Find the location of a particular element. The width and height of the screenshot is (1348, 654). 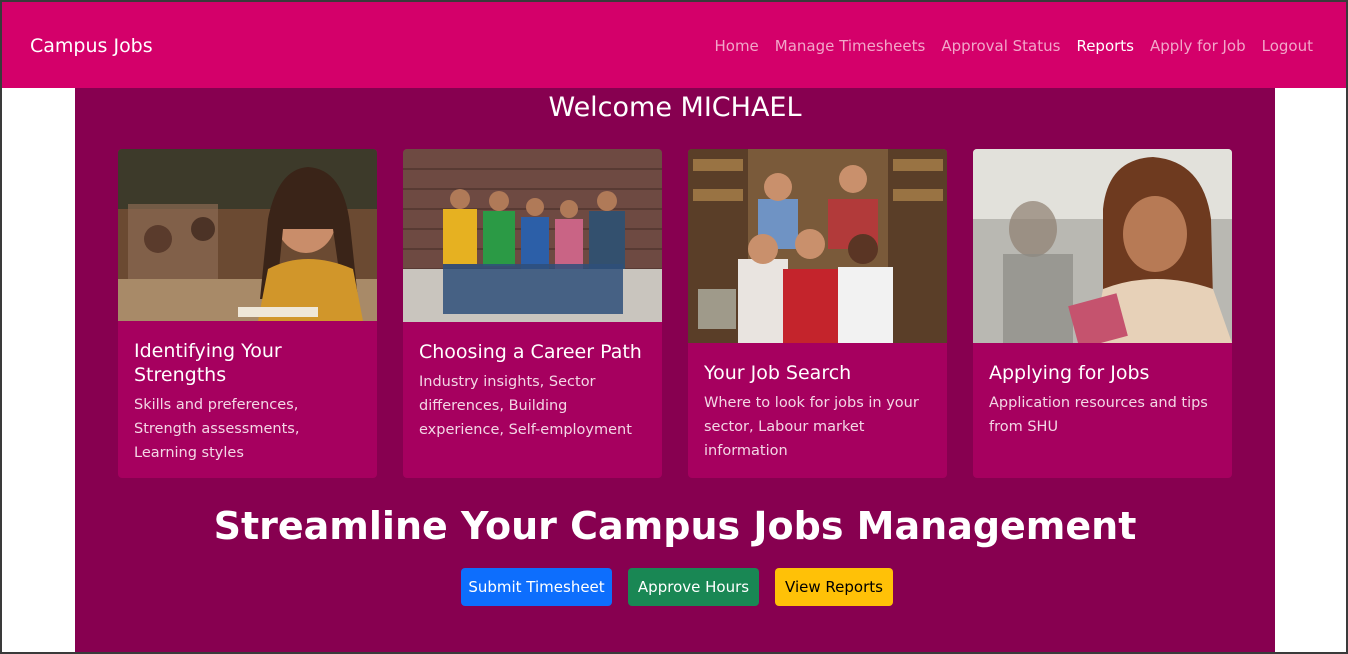

nav-link-reports: Reports is located at coordinates (1105, 46).